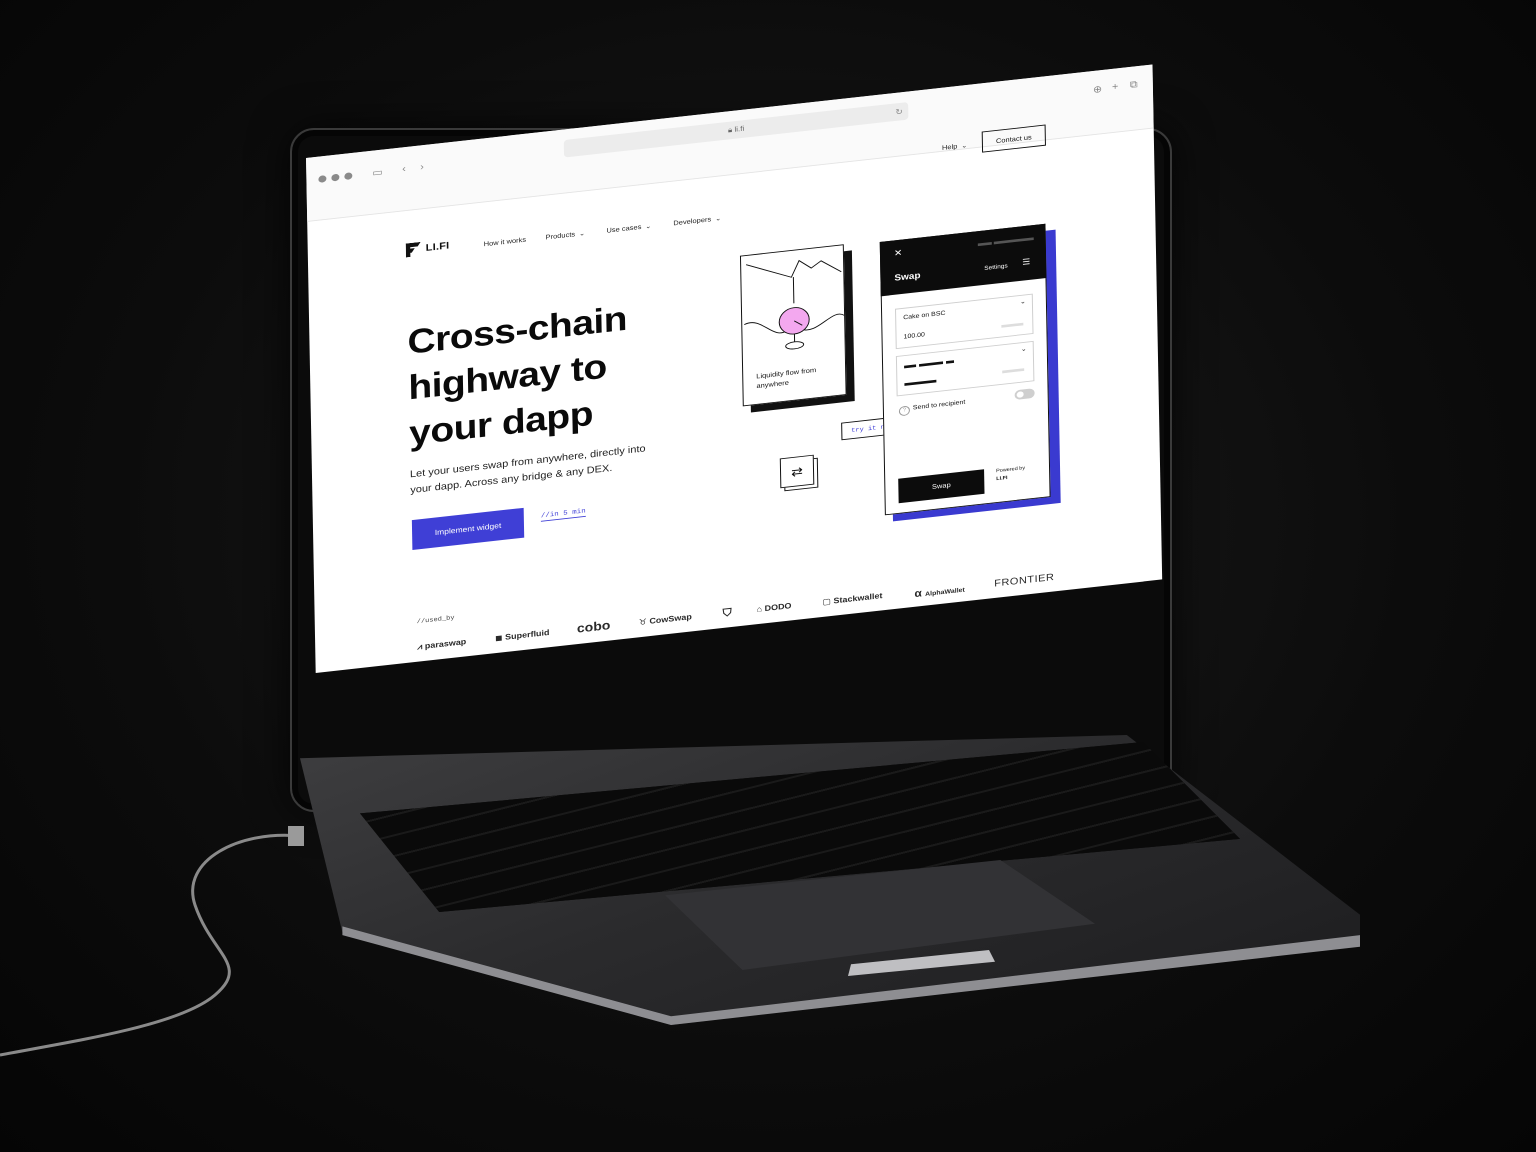  What do you see at coordinates (920, 593) in the screenshot?
I see `alphawallet-icon: α` at bounding box center [920, 593].